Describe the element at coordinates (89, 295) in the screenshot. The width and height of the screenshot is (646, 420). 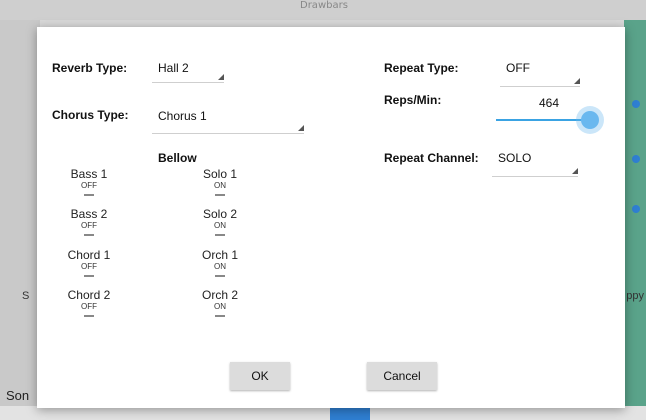
I see `toggle-label: Chord 2` at that location.